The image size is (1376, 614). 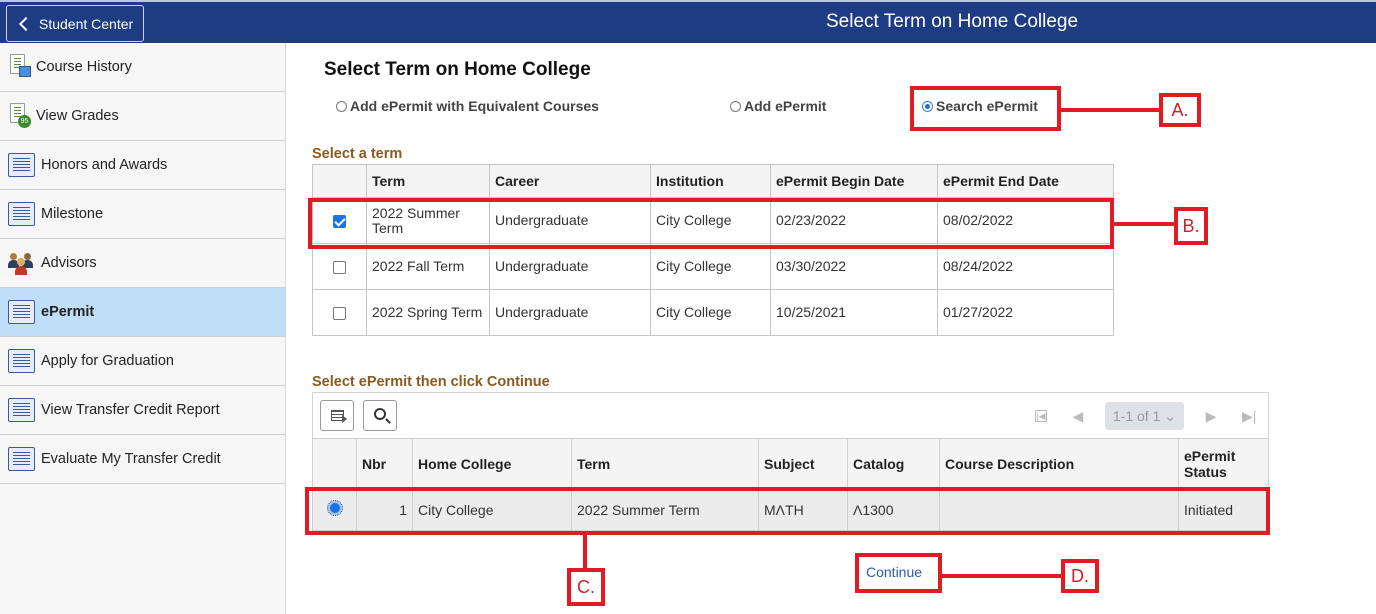 I want to click on sidebar-item-label: Milestone, so click(x=72, y=214).